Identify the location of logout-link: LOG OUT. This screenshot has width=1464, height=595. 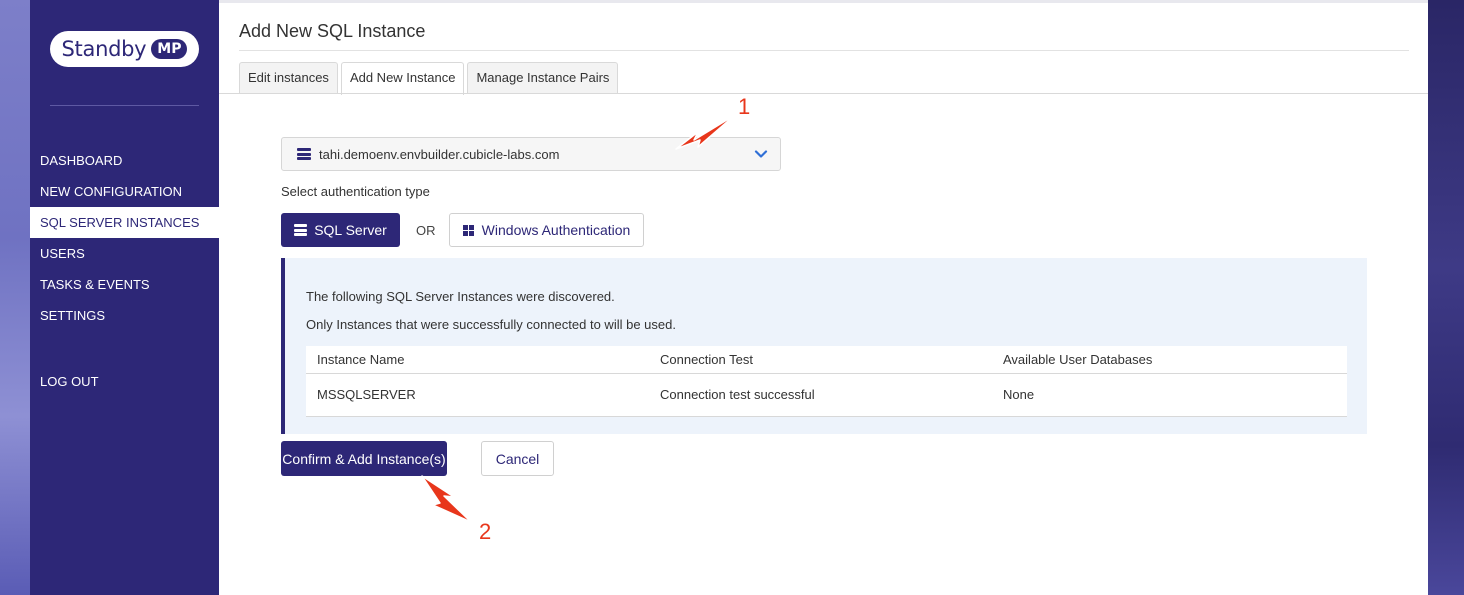
(124, 381).